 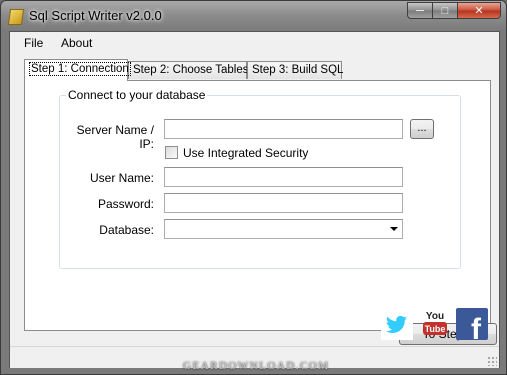 What do you see at coordinates (283, 177) in the screenshot?
I see `user-name-input` at bounding box center [283, 177].